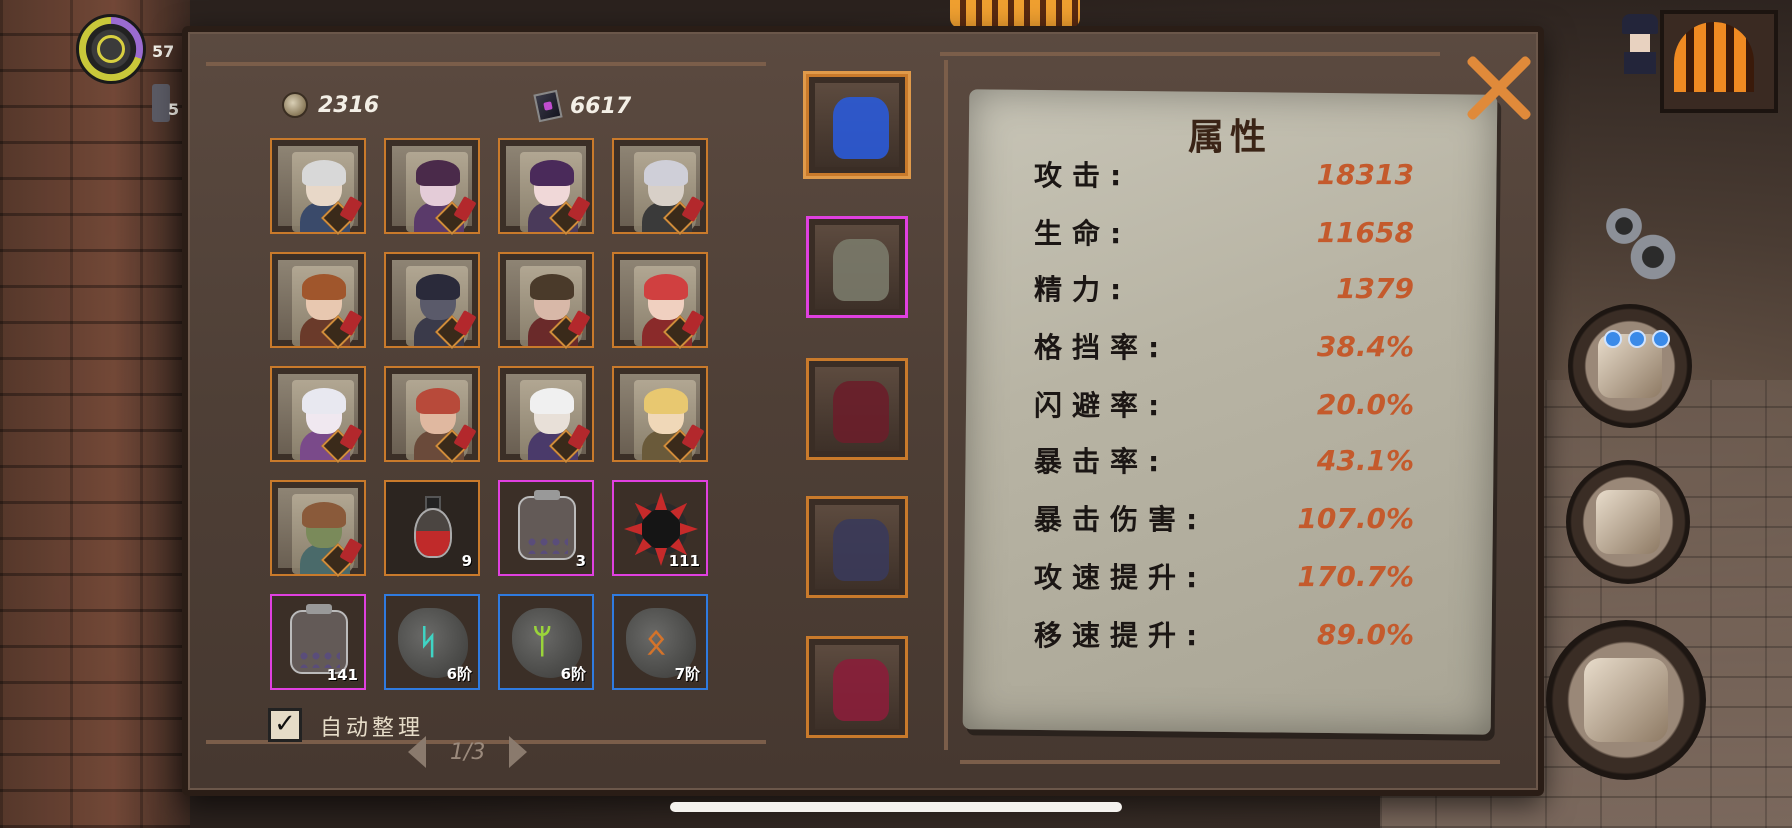 The height and width of the screenshot is (828, 1792). Describe the element at coordinates (1083, 289) in the screenshot. I see `attribute-label: 精力:` at that location.